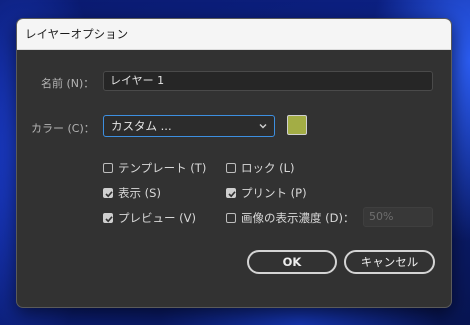  What do you see at coordinates (263, 126) in the screenshot?
I see `chevron-down-icon` at bounding box center [263, 126].